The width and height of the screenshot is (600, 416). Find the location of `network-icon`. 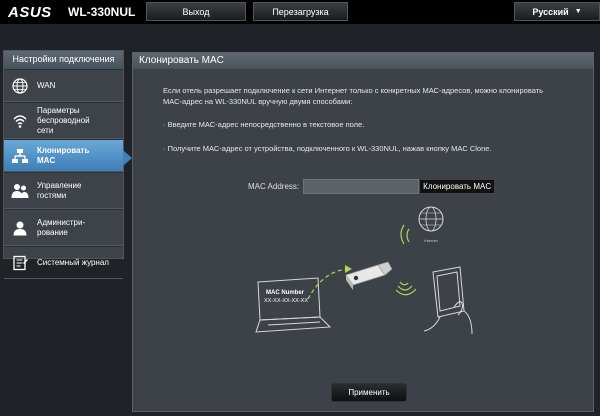

network-icon is located at coordinates (20, 156).